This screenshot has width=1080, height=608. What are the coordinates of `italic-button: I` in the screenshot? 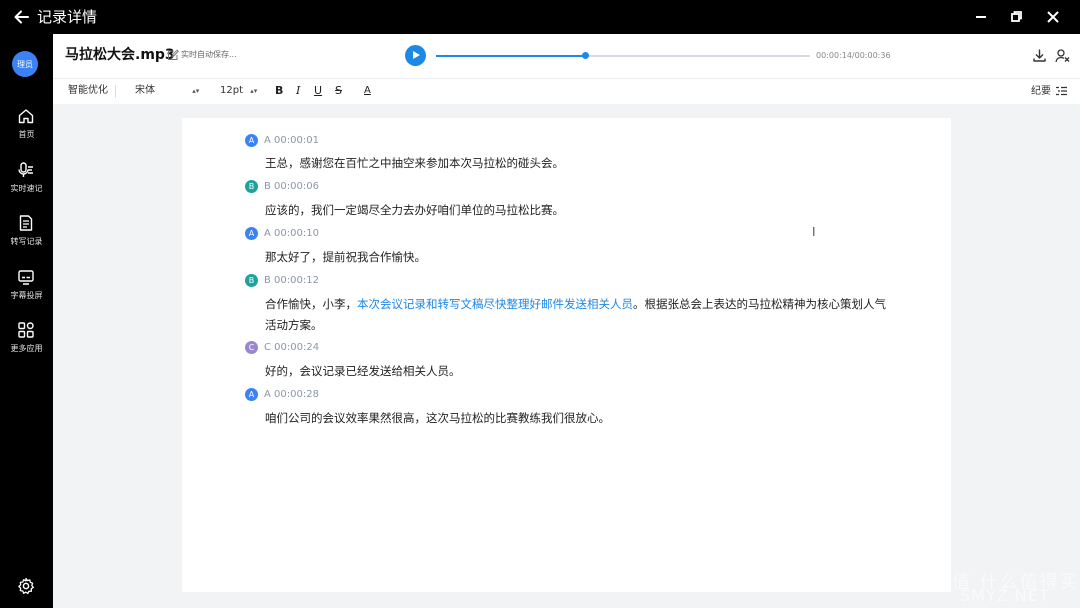 It's located at (298, 91).